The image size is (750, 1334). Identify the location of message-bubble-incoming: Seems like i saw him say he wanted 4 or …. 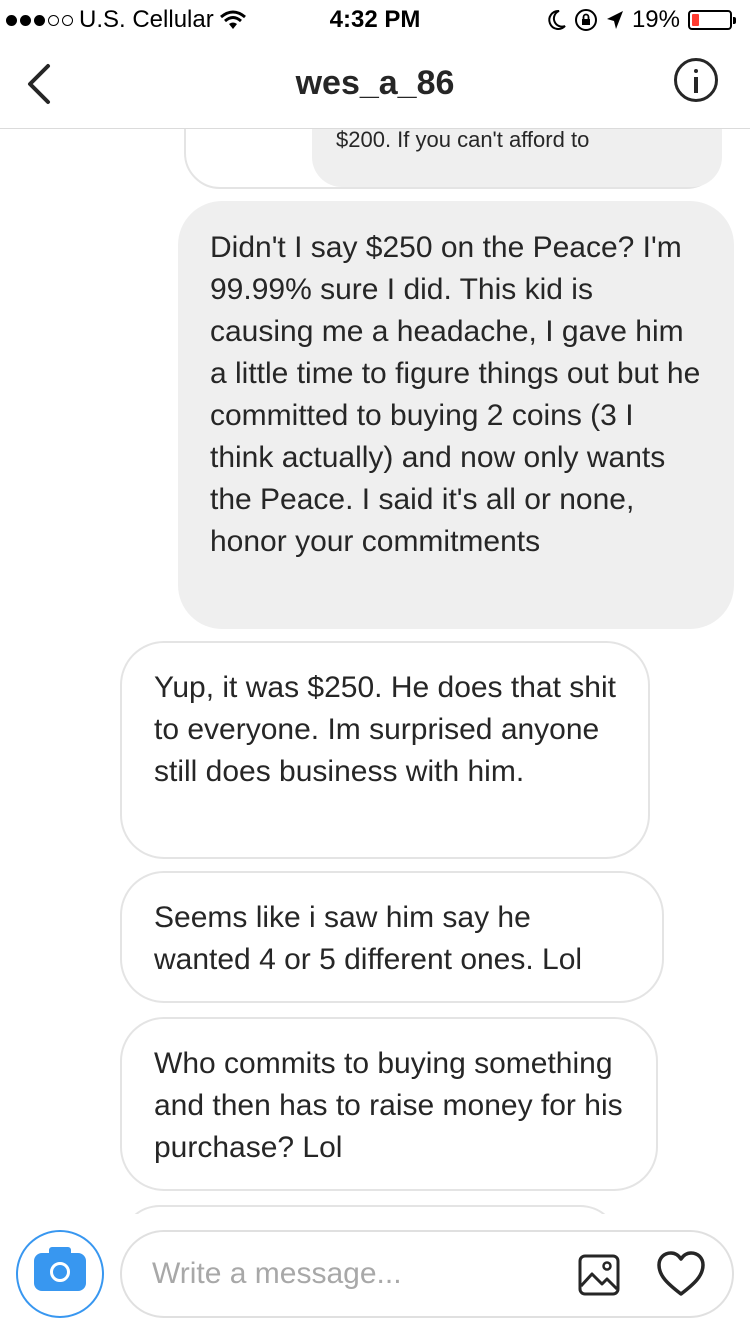
(392, 937).